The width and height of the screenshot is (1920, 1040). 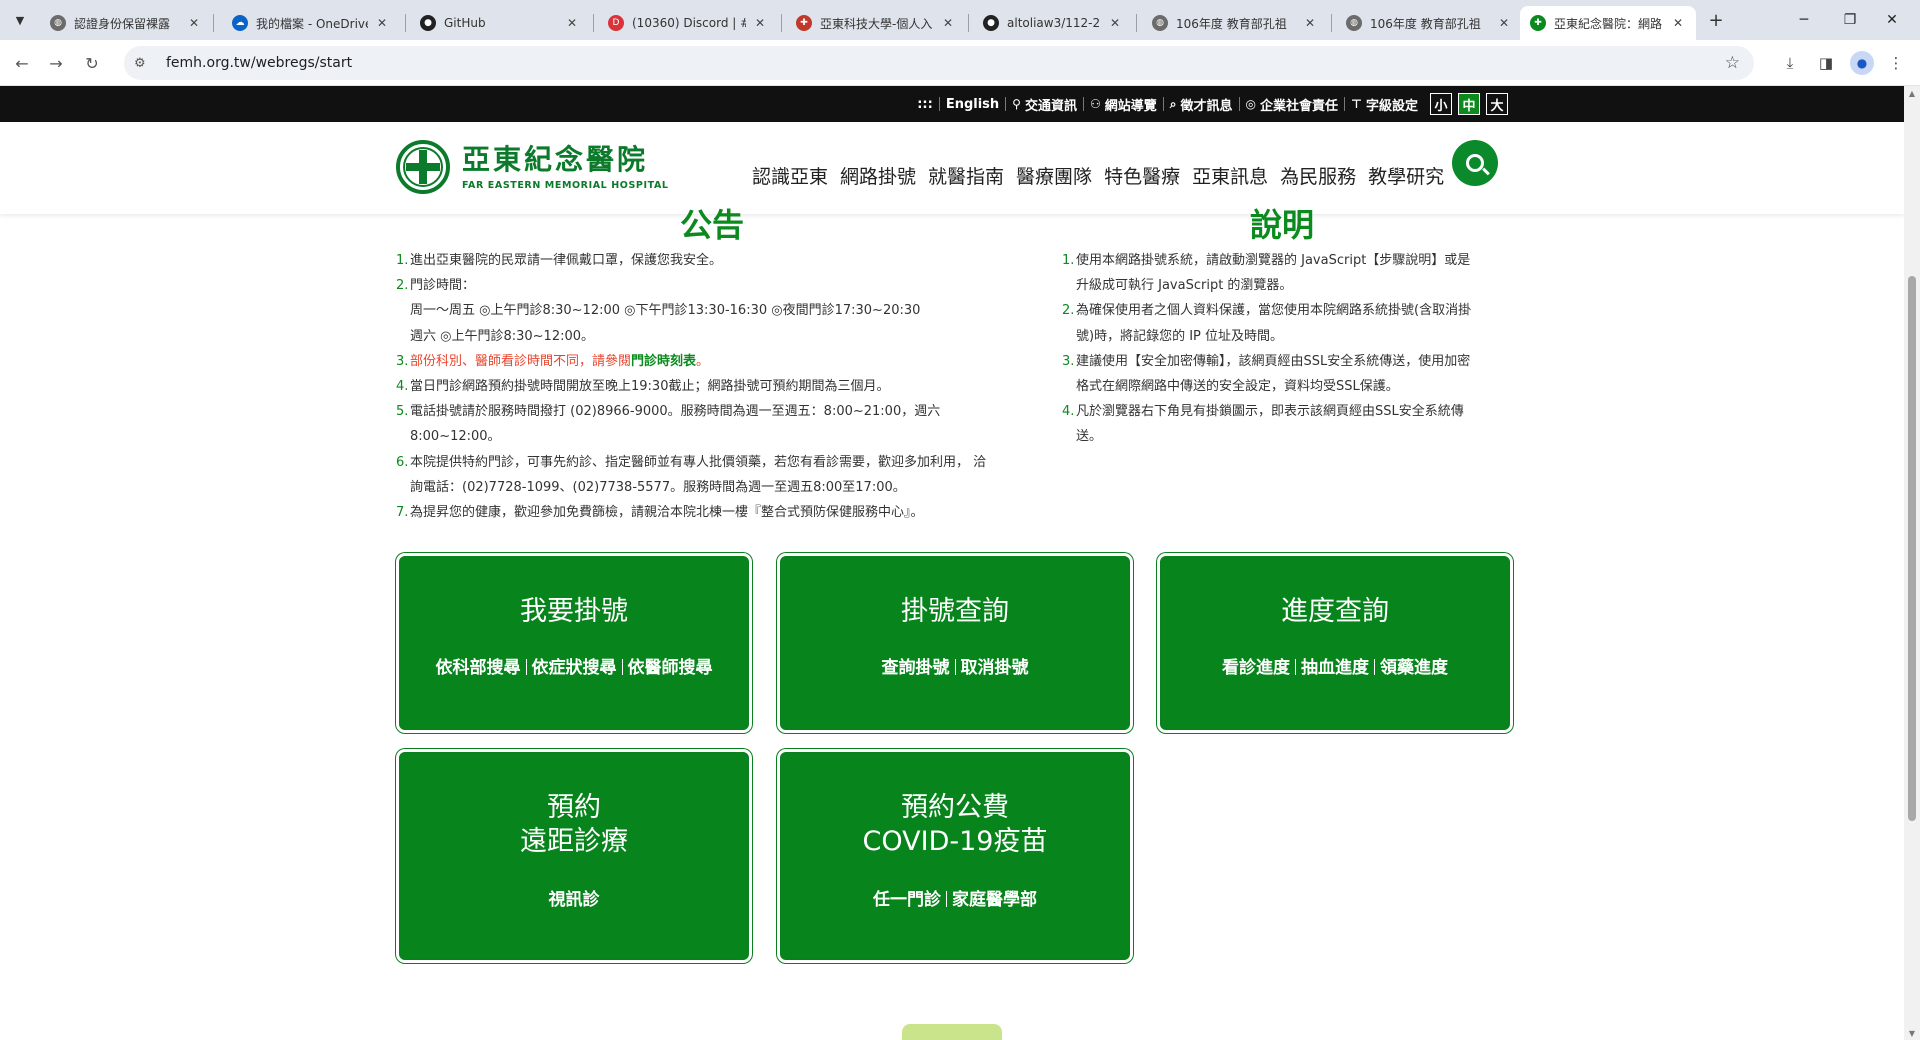 I want to click on registration-query-card: 掛號查詢 查詢掛號 取消掛號, so click(x=955, y=643).